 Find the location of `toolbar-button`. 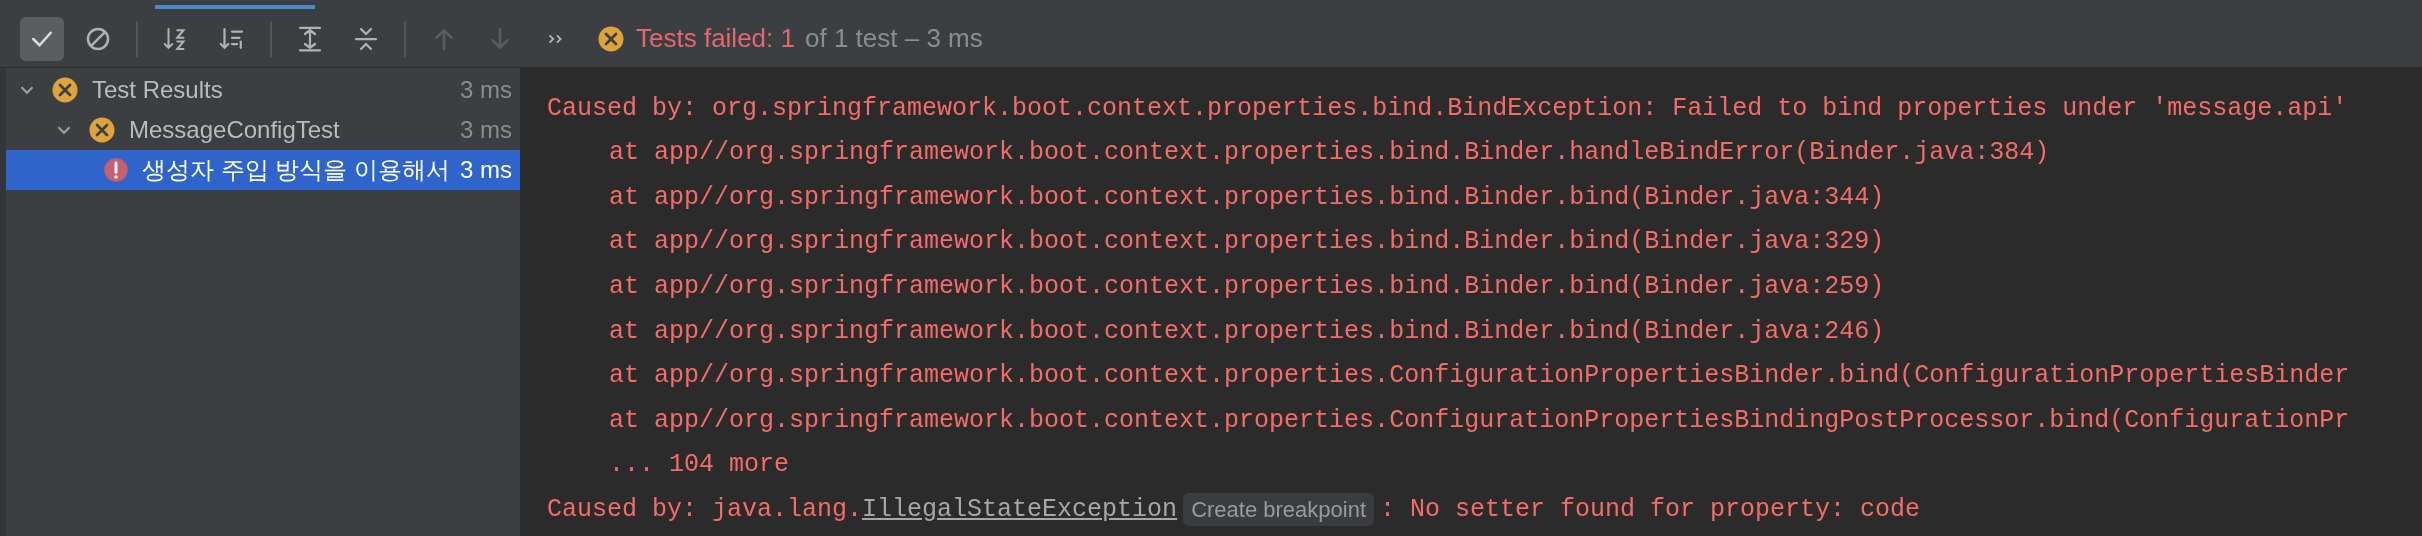

toolbar-button is located at coordinates (42, 38).